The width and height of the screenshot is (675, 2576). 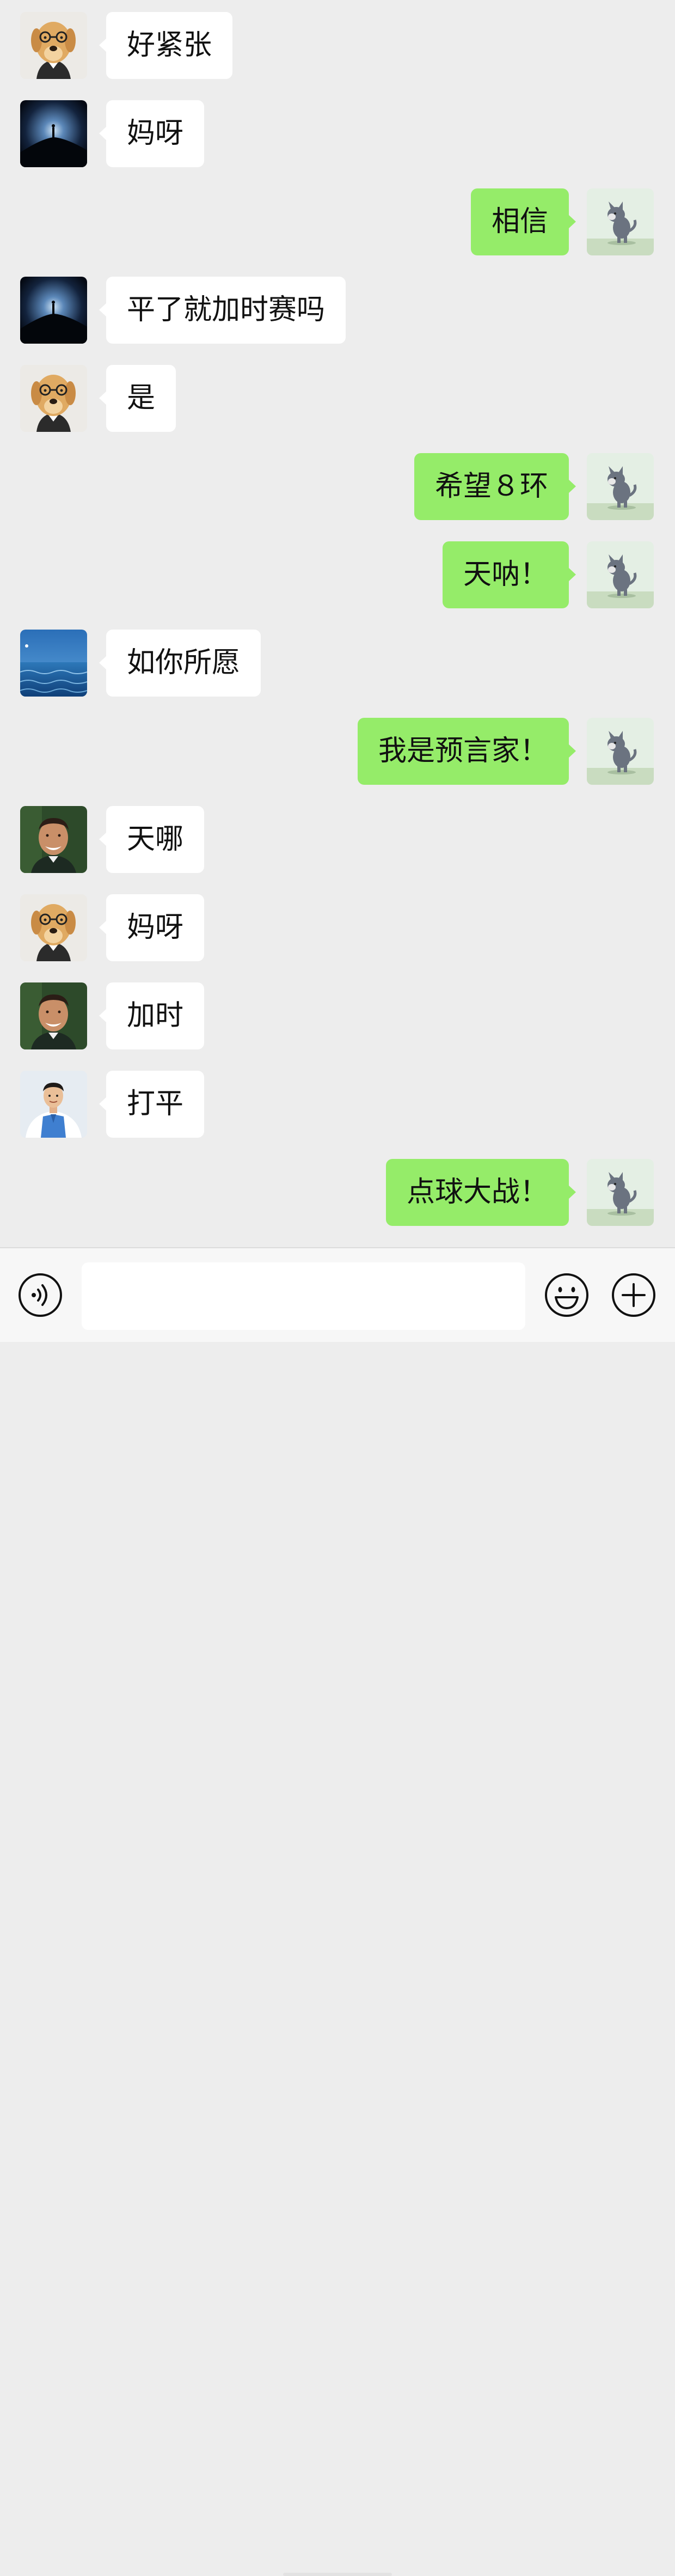 What do you see at coordinates (303, 1296) in the screenshot?
I see `message-input` at bounding box center [303, 1296].